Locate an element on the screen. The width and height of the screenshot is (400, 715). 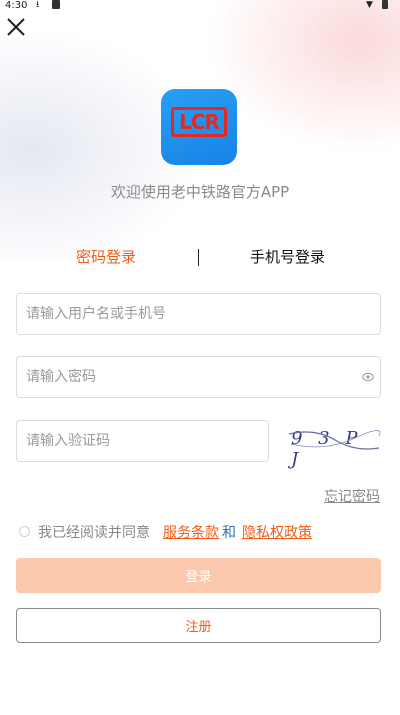
logo-frame: LCR is located at coordinates (199, 122).